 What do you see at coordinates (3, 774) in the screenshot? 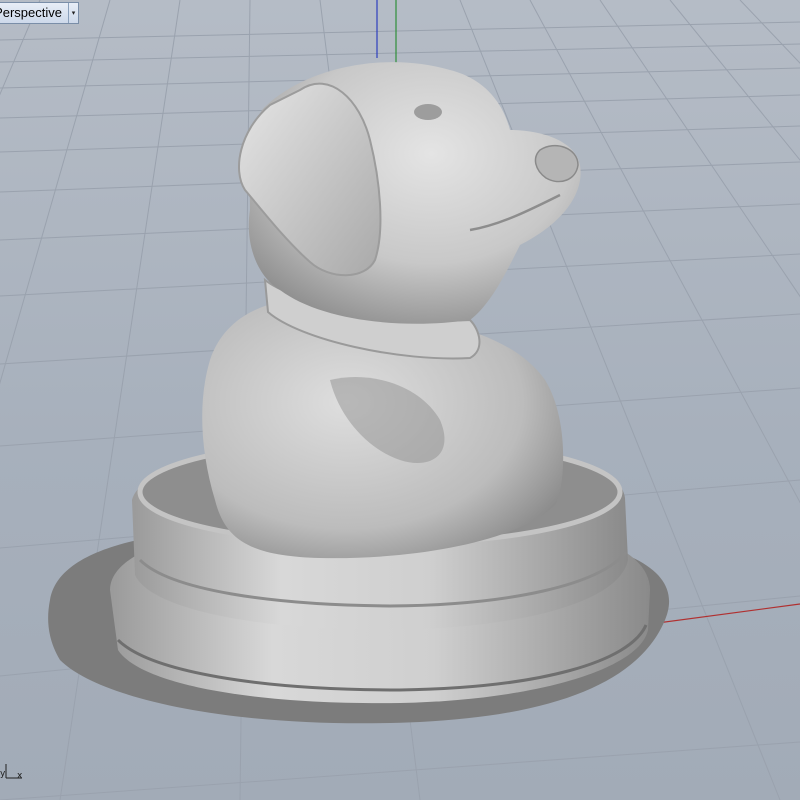
I see `axis-label-y: y` at bounding box center [3, 774].